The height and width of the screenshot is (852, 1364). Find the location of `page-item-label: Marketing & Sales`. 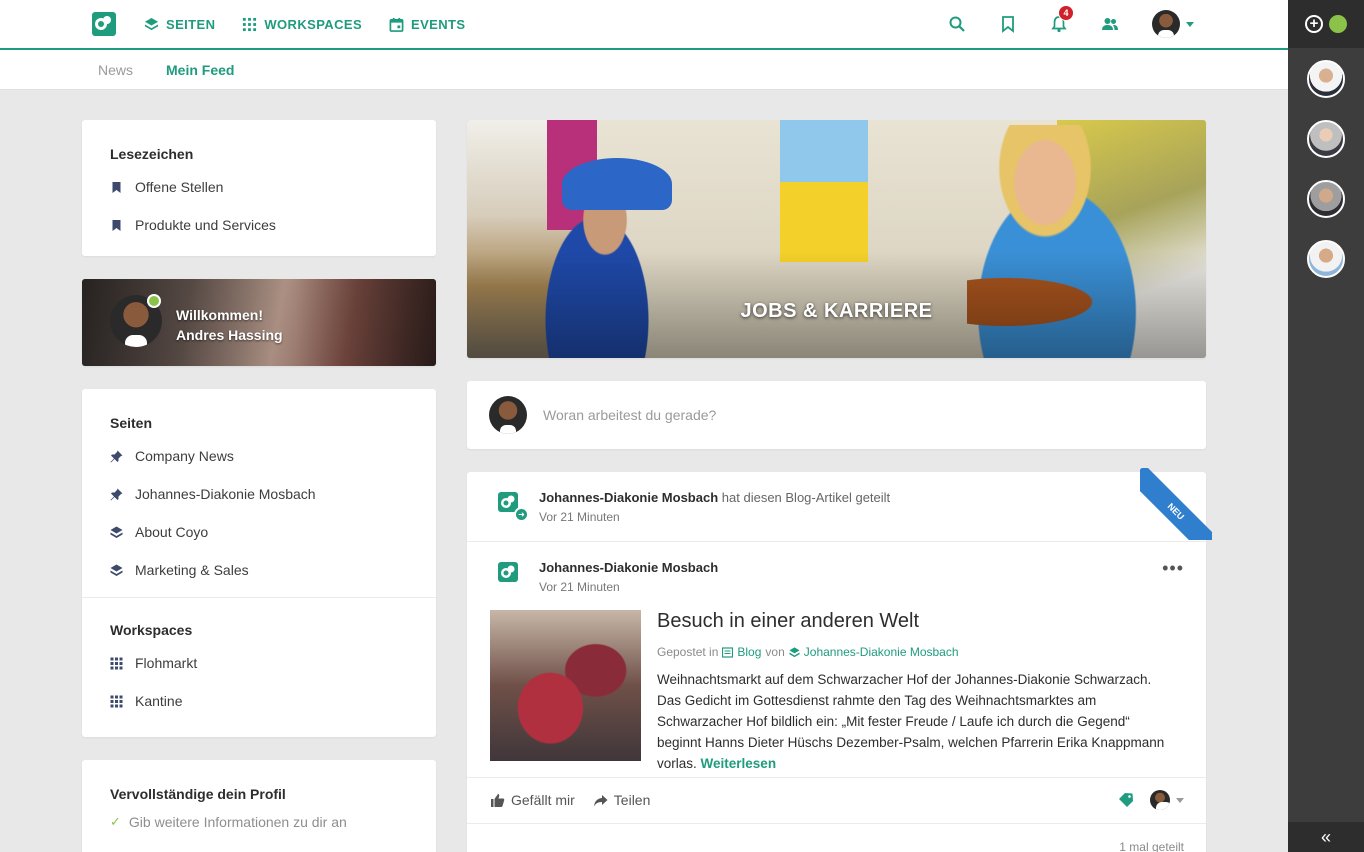

page-item-label: Marketing & Sales is located at coordinates (192, 570).